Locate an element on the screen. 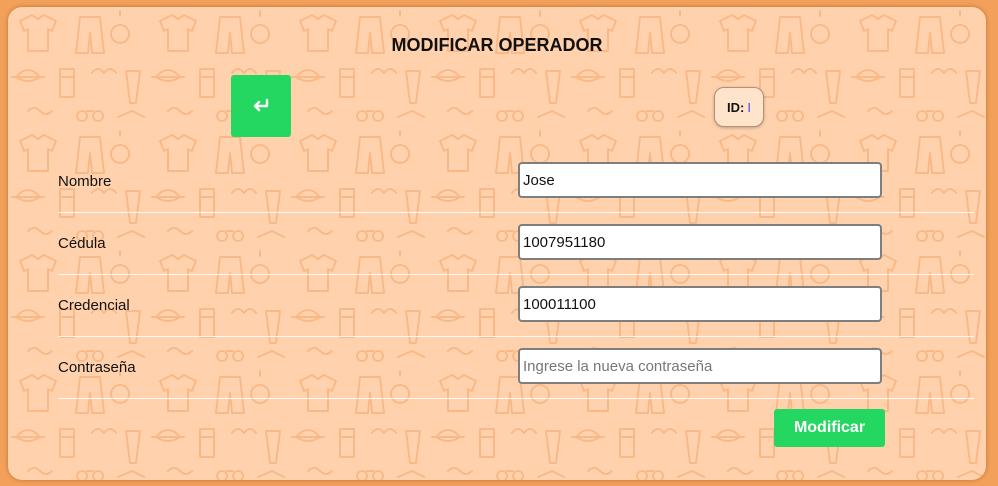 The width and height of the screenshot is (998, 486). modificar-button: Modificar is located at coordinates (829, 428).